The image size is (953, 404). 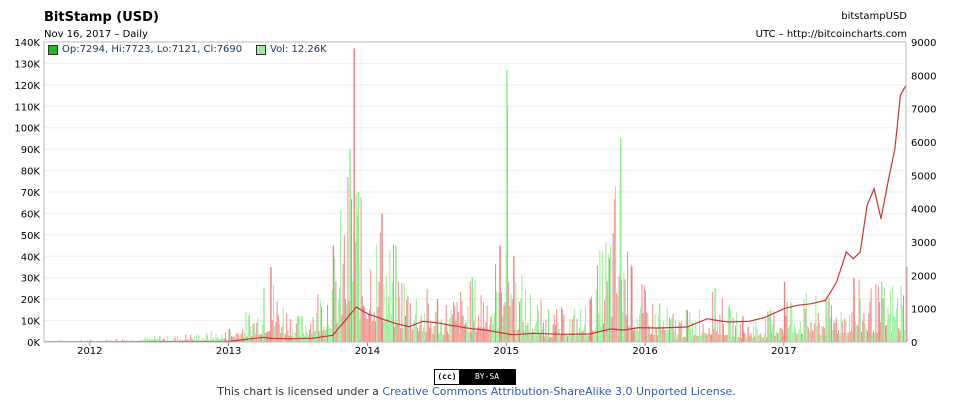 I want to click on legend-ohlc: Op:7294, Hi:7723, Lo:7121, Cl:7690, so click(x=145, y=49).